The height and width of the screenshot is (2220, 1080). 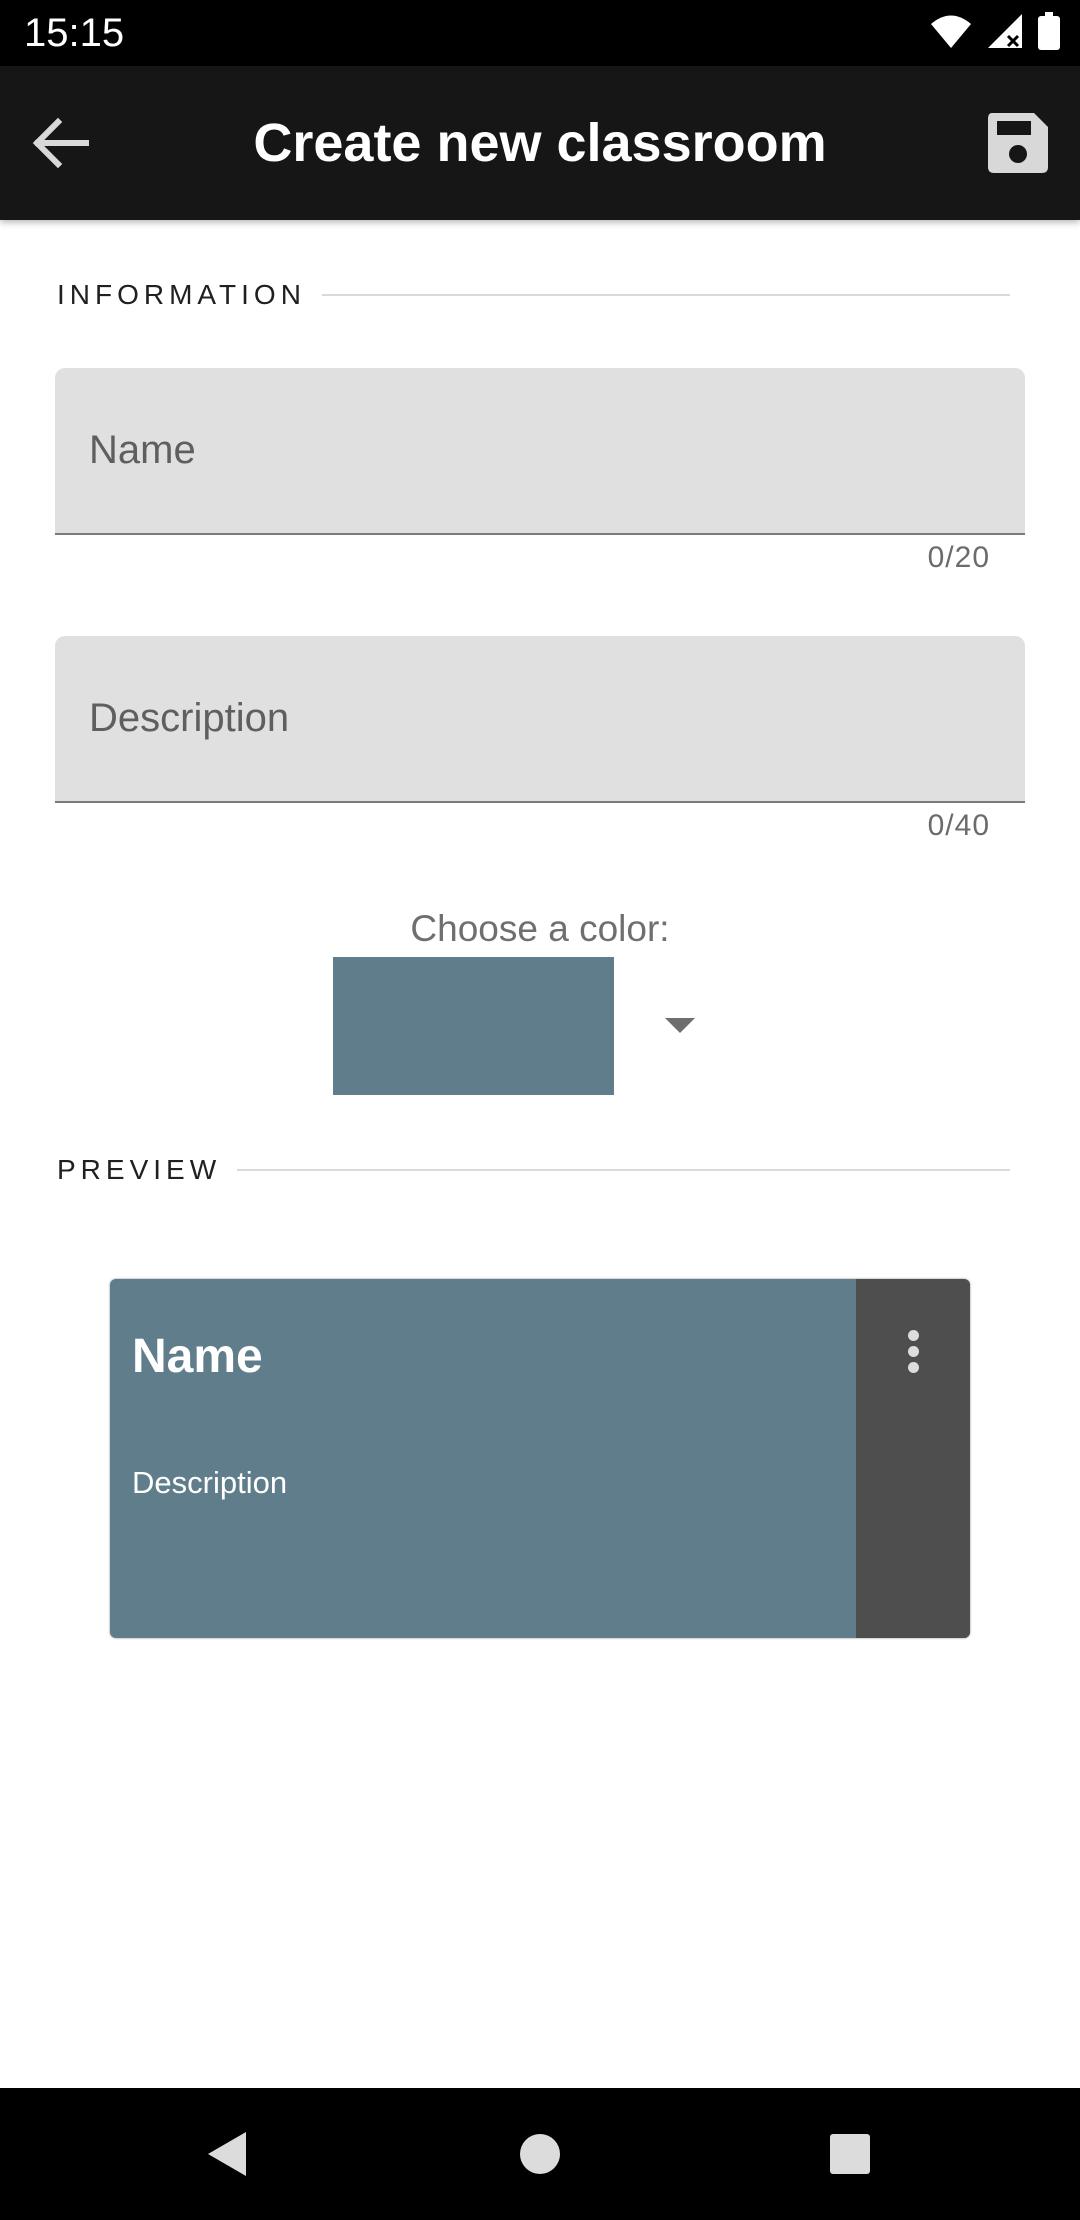 I want to click on more-vert-icon, so click(x=913, y=1351).